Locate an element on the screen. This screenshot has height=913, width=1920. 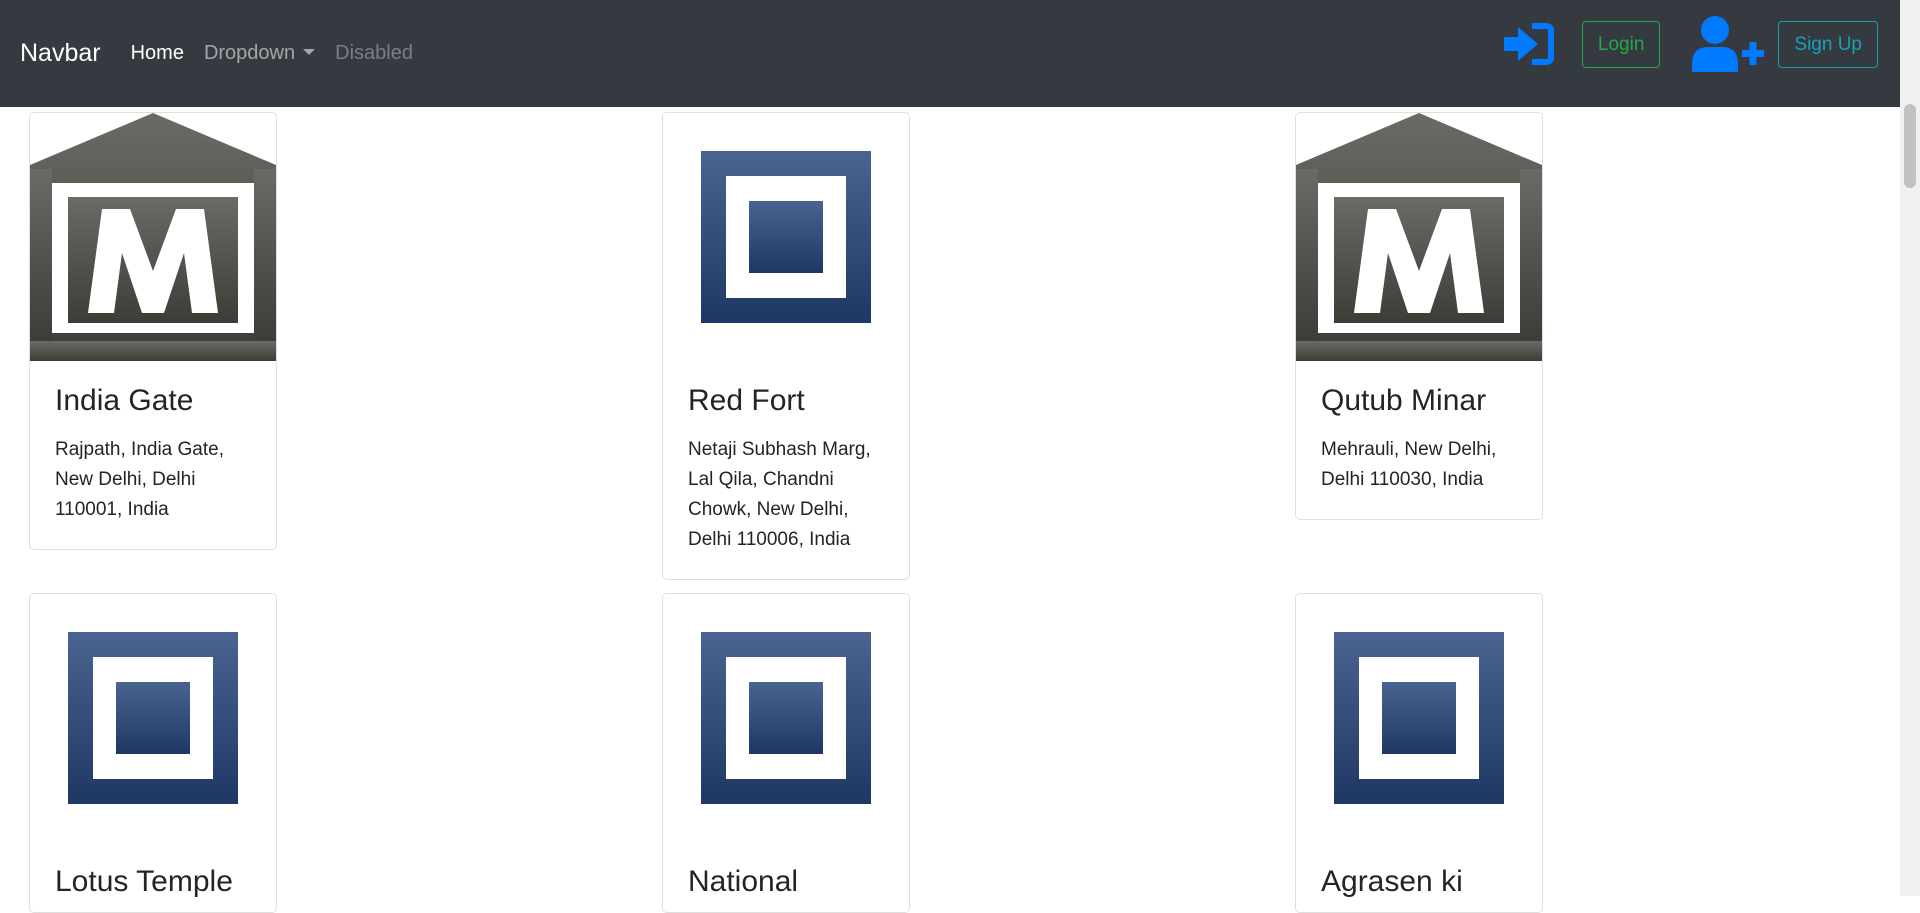
sign-in-icon is located at coordinates (1530, 44).